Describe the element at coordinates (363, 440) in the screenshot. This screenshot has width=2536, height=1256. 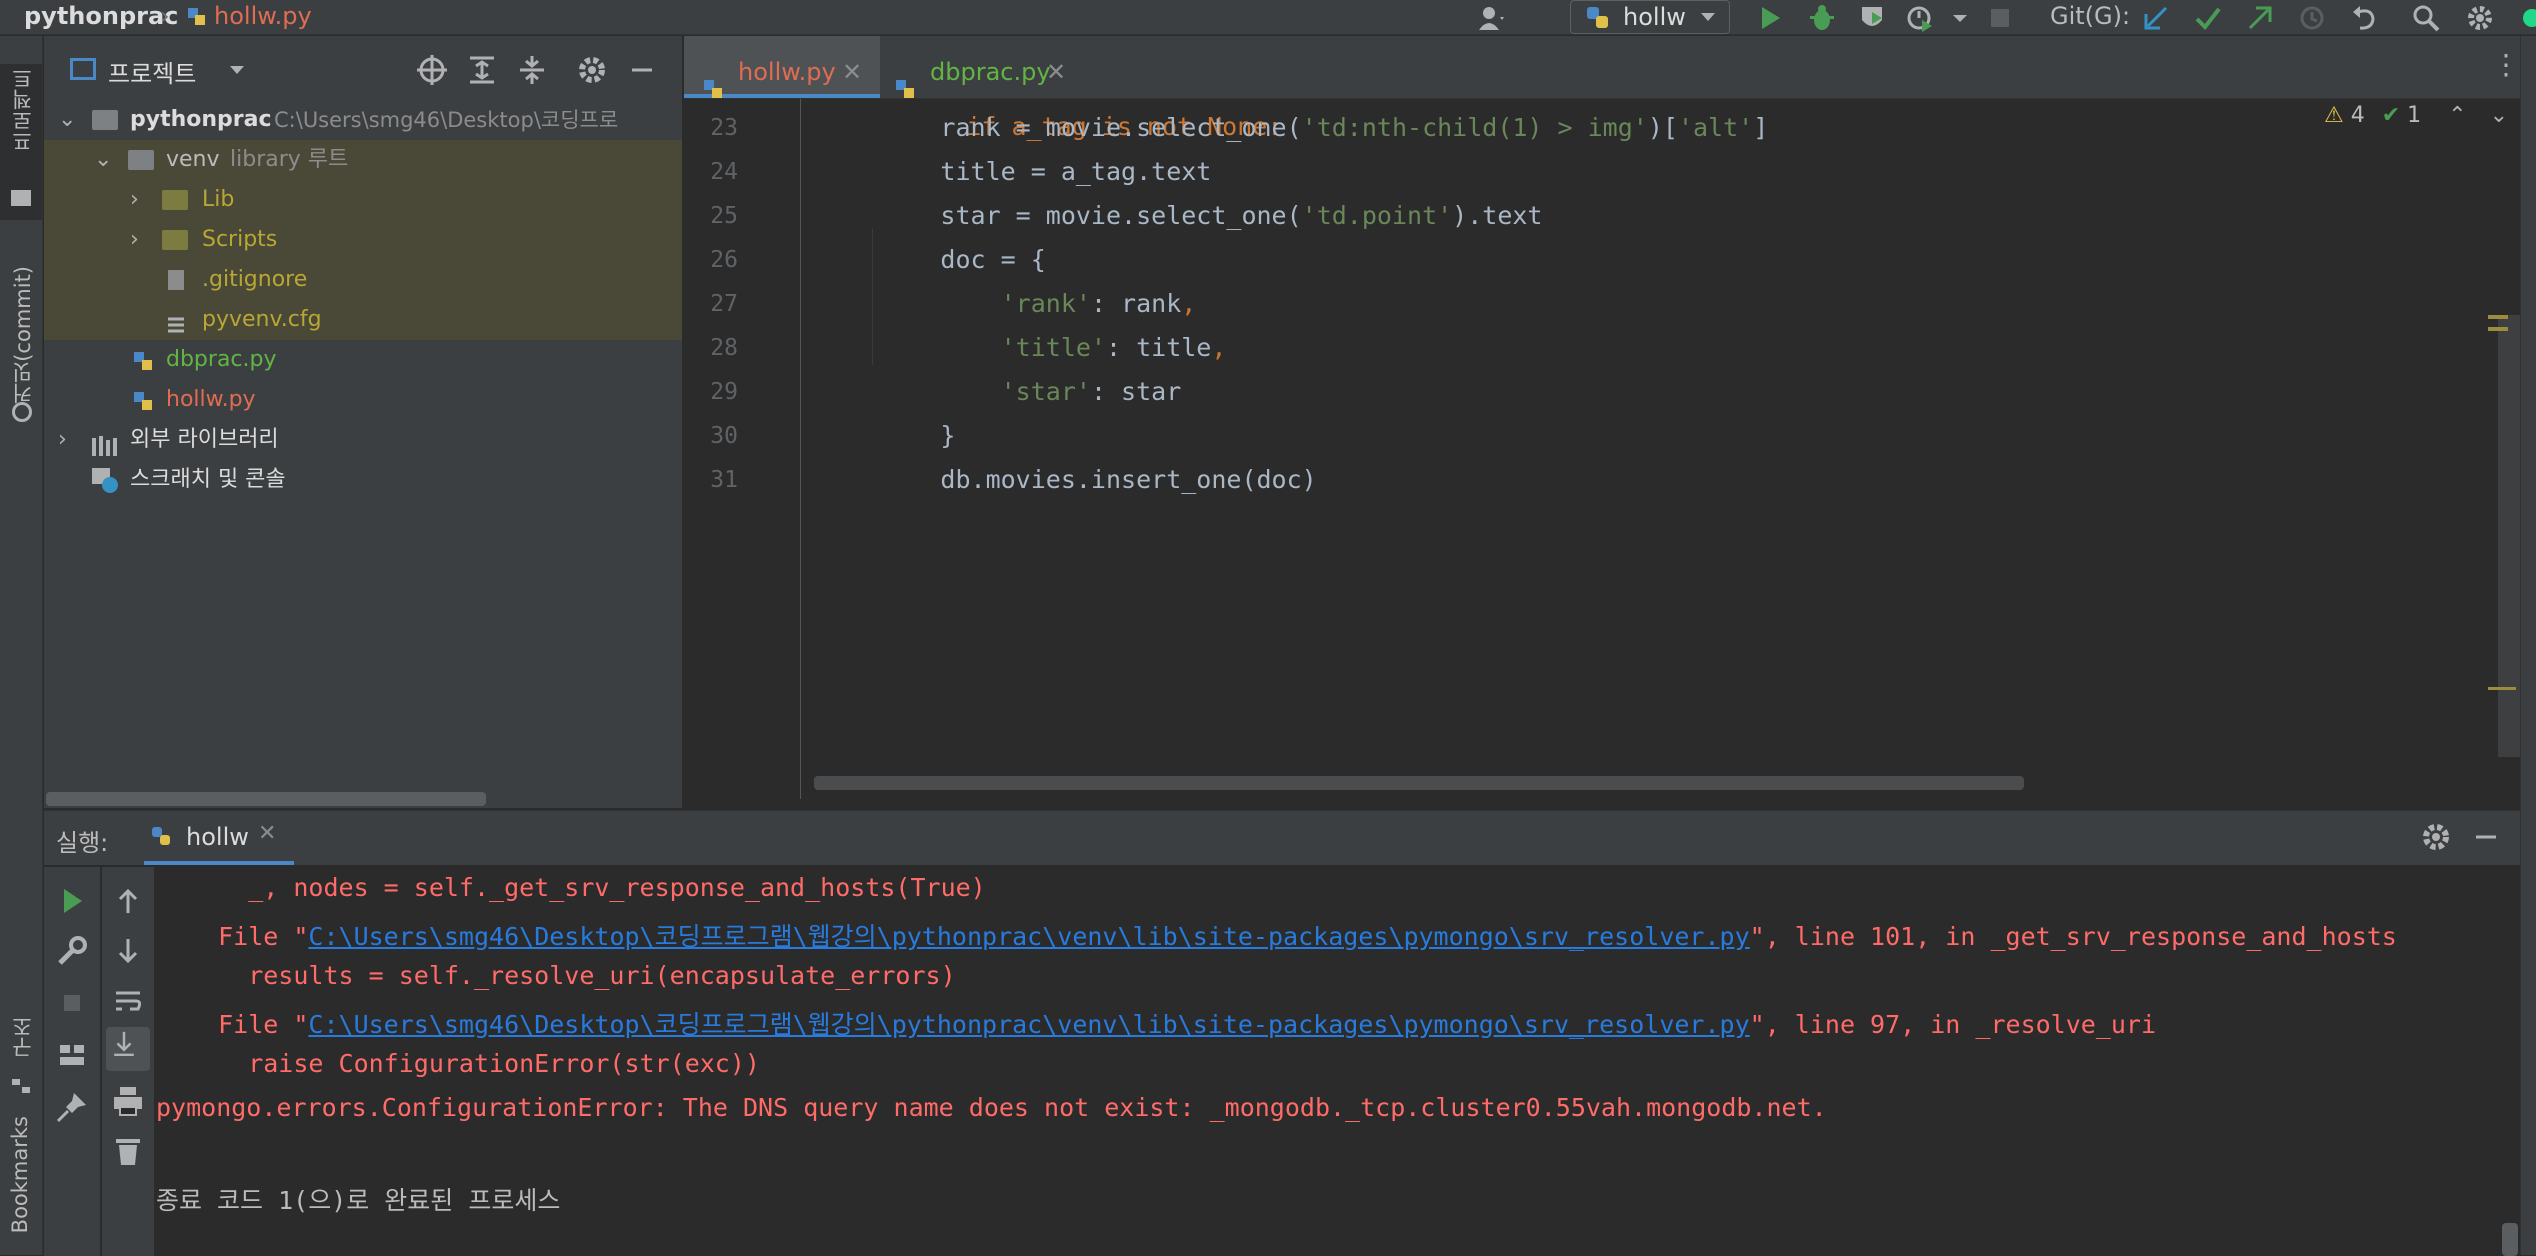
I see `tree-item-external-libraries: › 외부 라이브러리` at that location.